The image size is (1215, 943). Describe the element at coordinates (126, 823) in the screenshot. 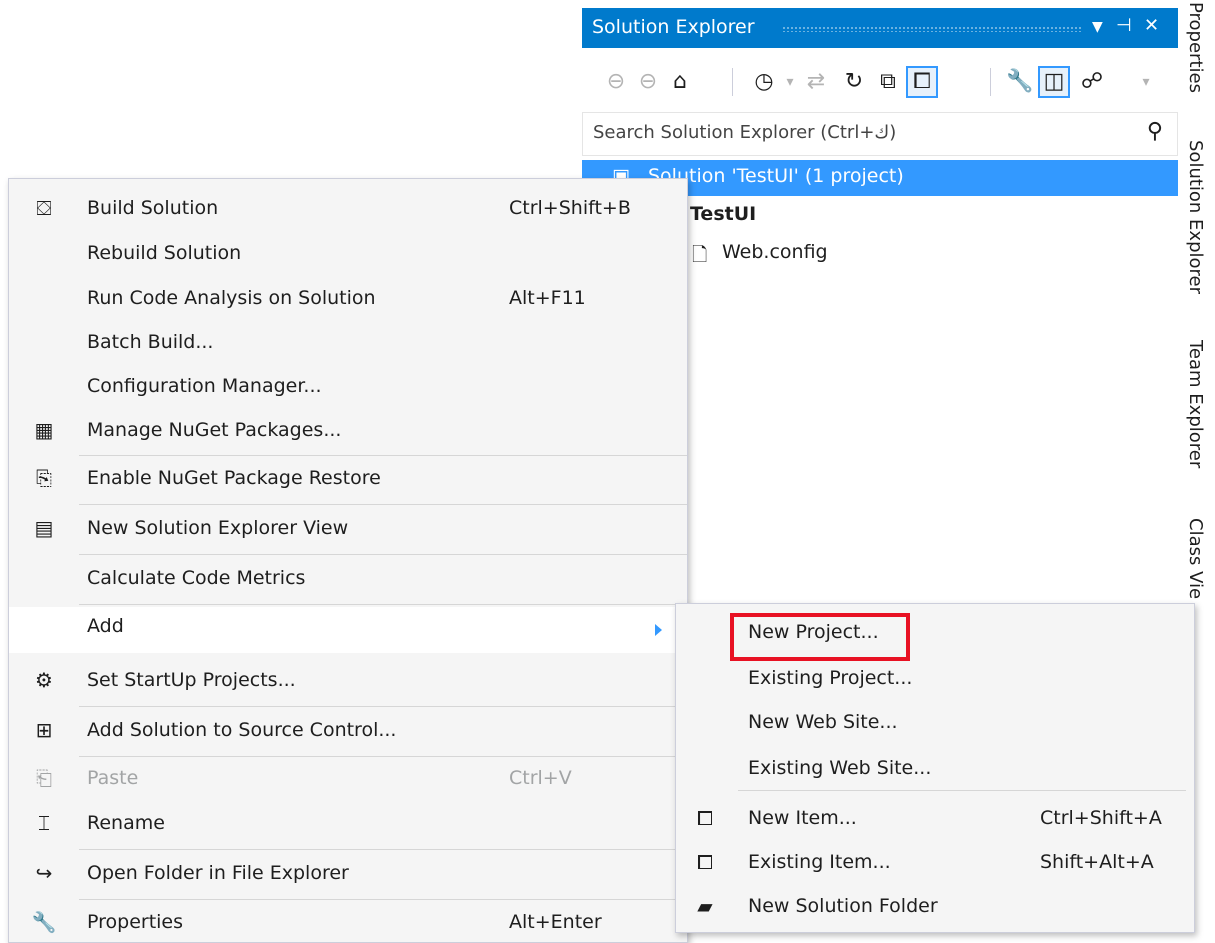

I see `menu-item-label: Rename` at that location.